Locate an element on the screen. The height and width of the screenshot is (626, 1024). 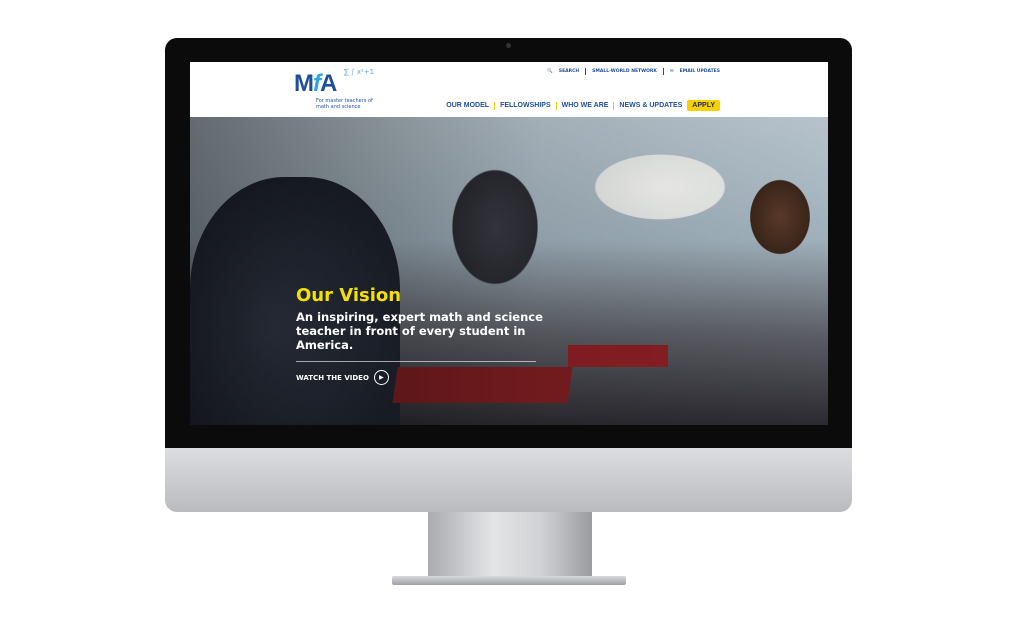
nav-who-we-are: WHO WE ARE is located at coordinates (585, 105).